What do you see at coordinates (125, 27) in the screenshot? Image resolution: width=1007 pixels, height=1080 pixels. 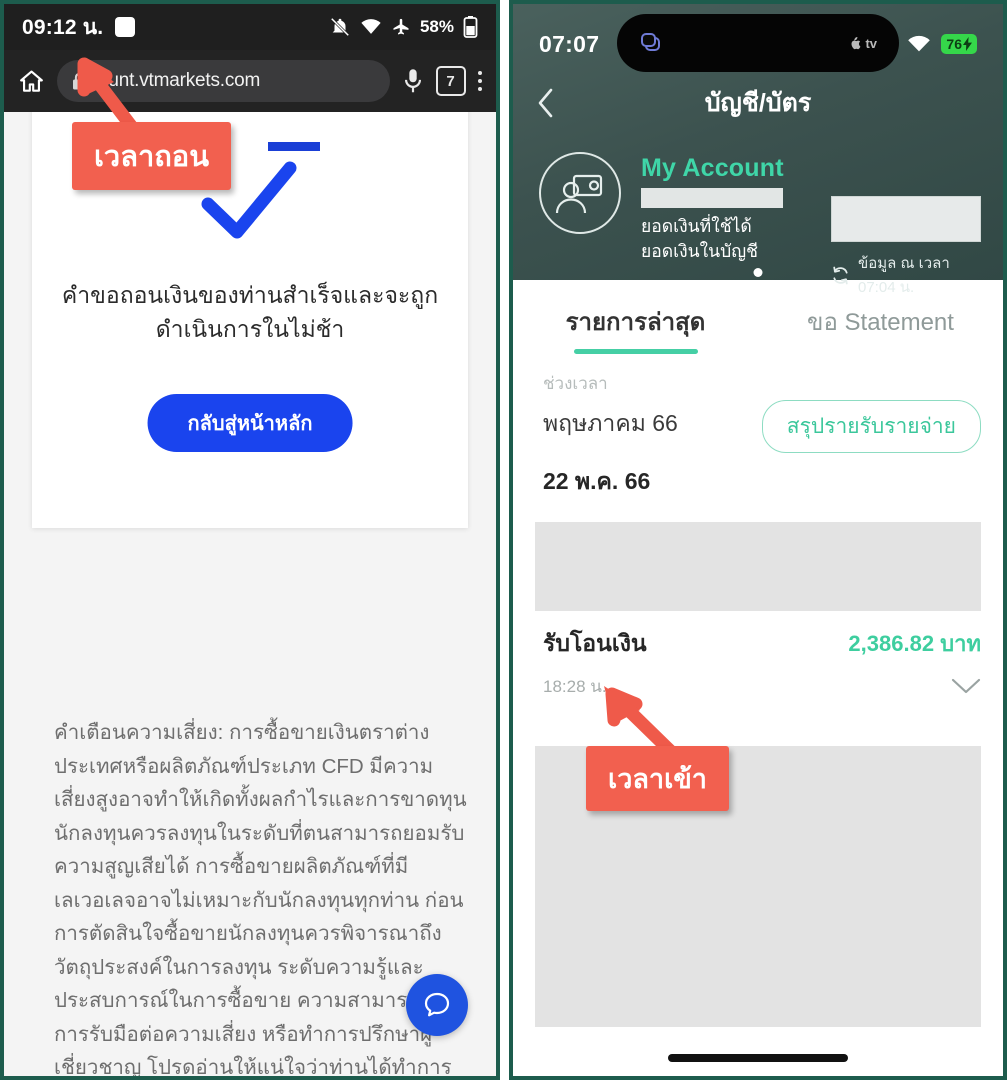 I see `notification-square-icon` at bounding box center [125, 27].